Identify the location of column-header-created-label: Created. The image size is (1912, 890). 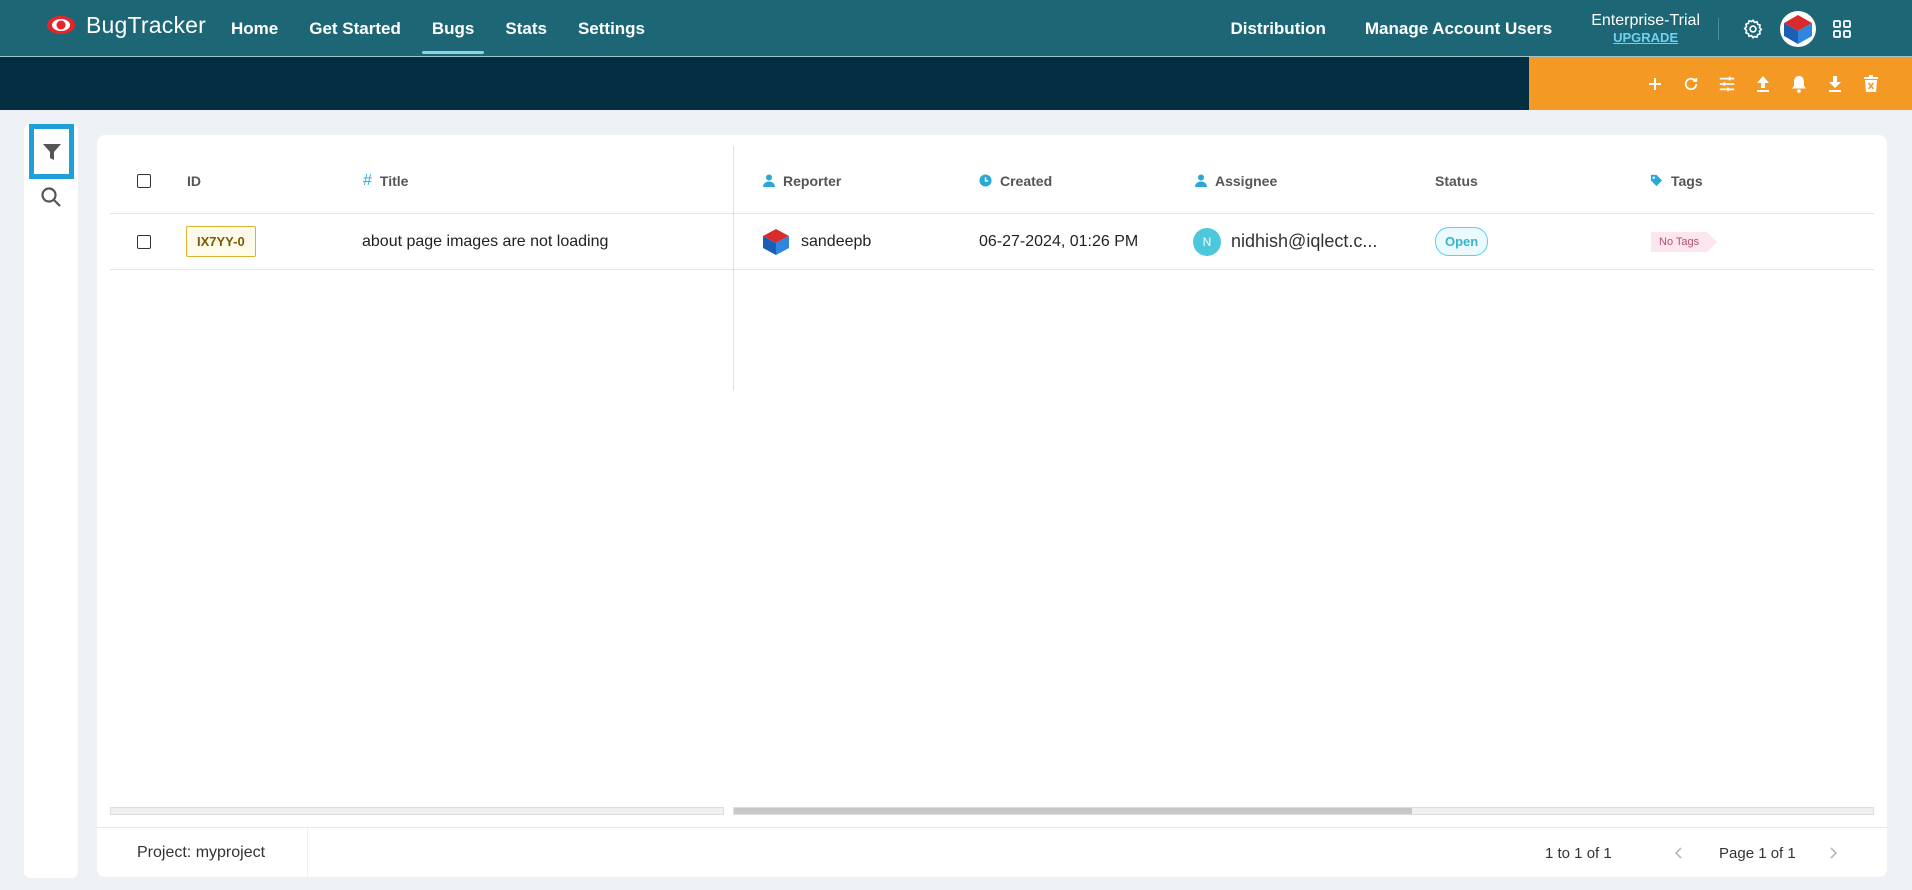
(1026, 180).